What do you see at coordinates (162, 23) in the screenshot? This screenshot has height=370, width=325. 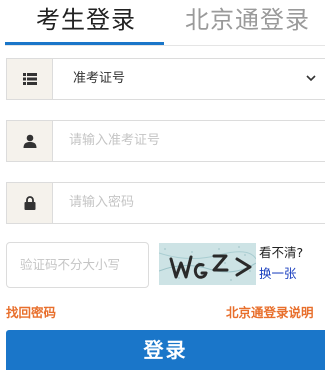 I see `login-tabs: 考生登录 北京通登录` at bounding box center [162, 23].